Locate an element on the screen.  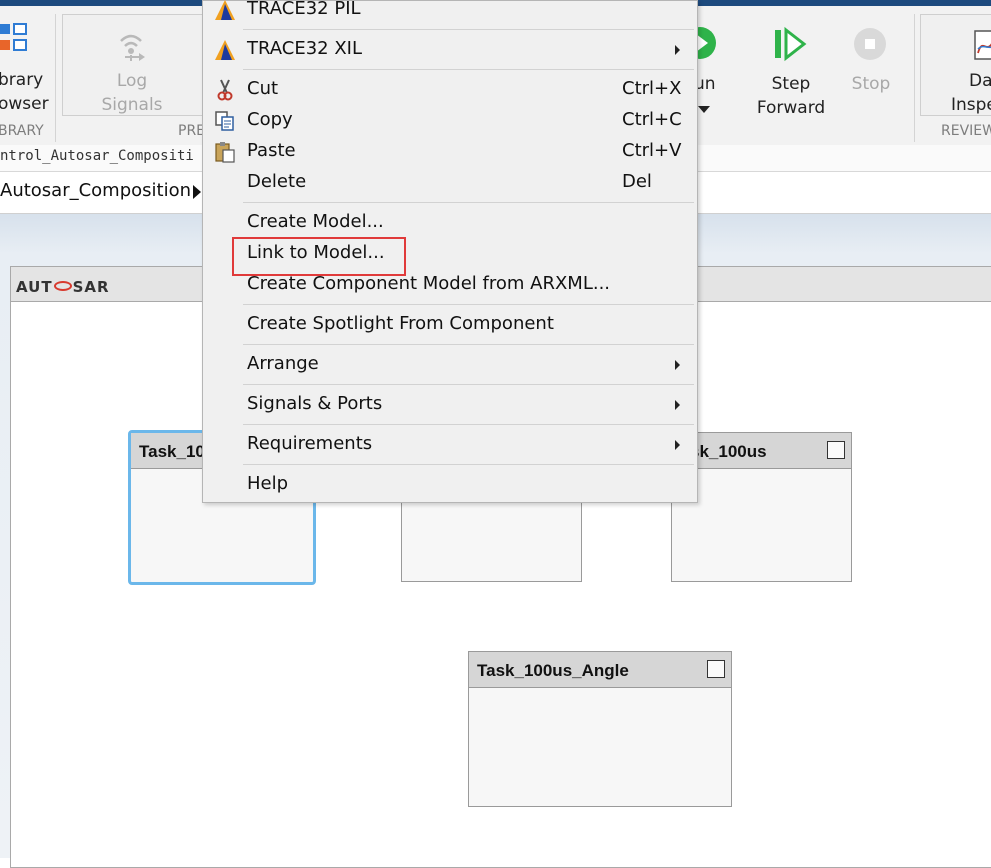
data-inspector-label-2: Inspe is located at coordinates (971, 105).